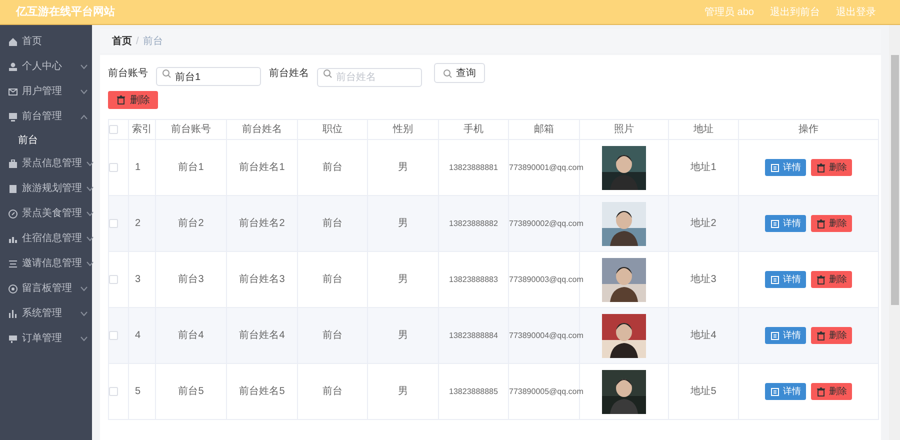  What do you see at coordinates (128, 73) in the screenshot?
I see `field-label: 前台账号` at bounding box center [128, 73].